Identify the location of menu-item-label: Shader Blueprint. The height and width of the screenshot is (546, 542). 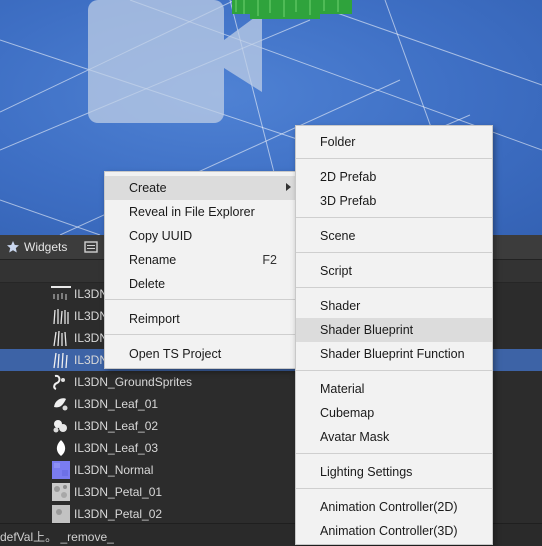
(367, 330).